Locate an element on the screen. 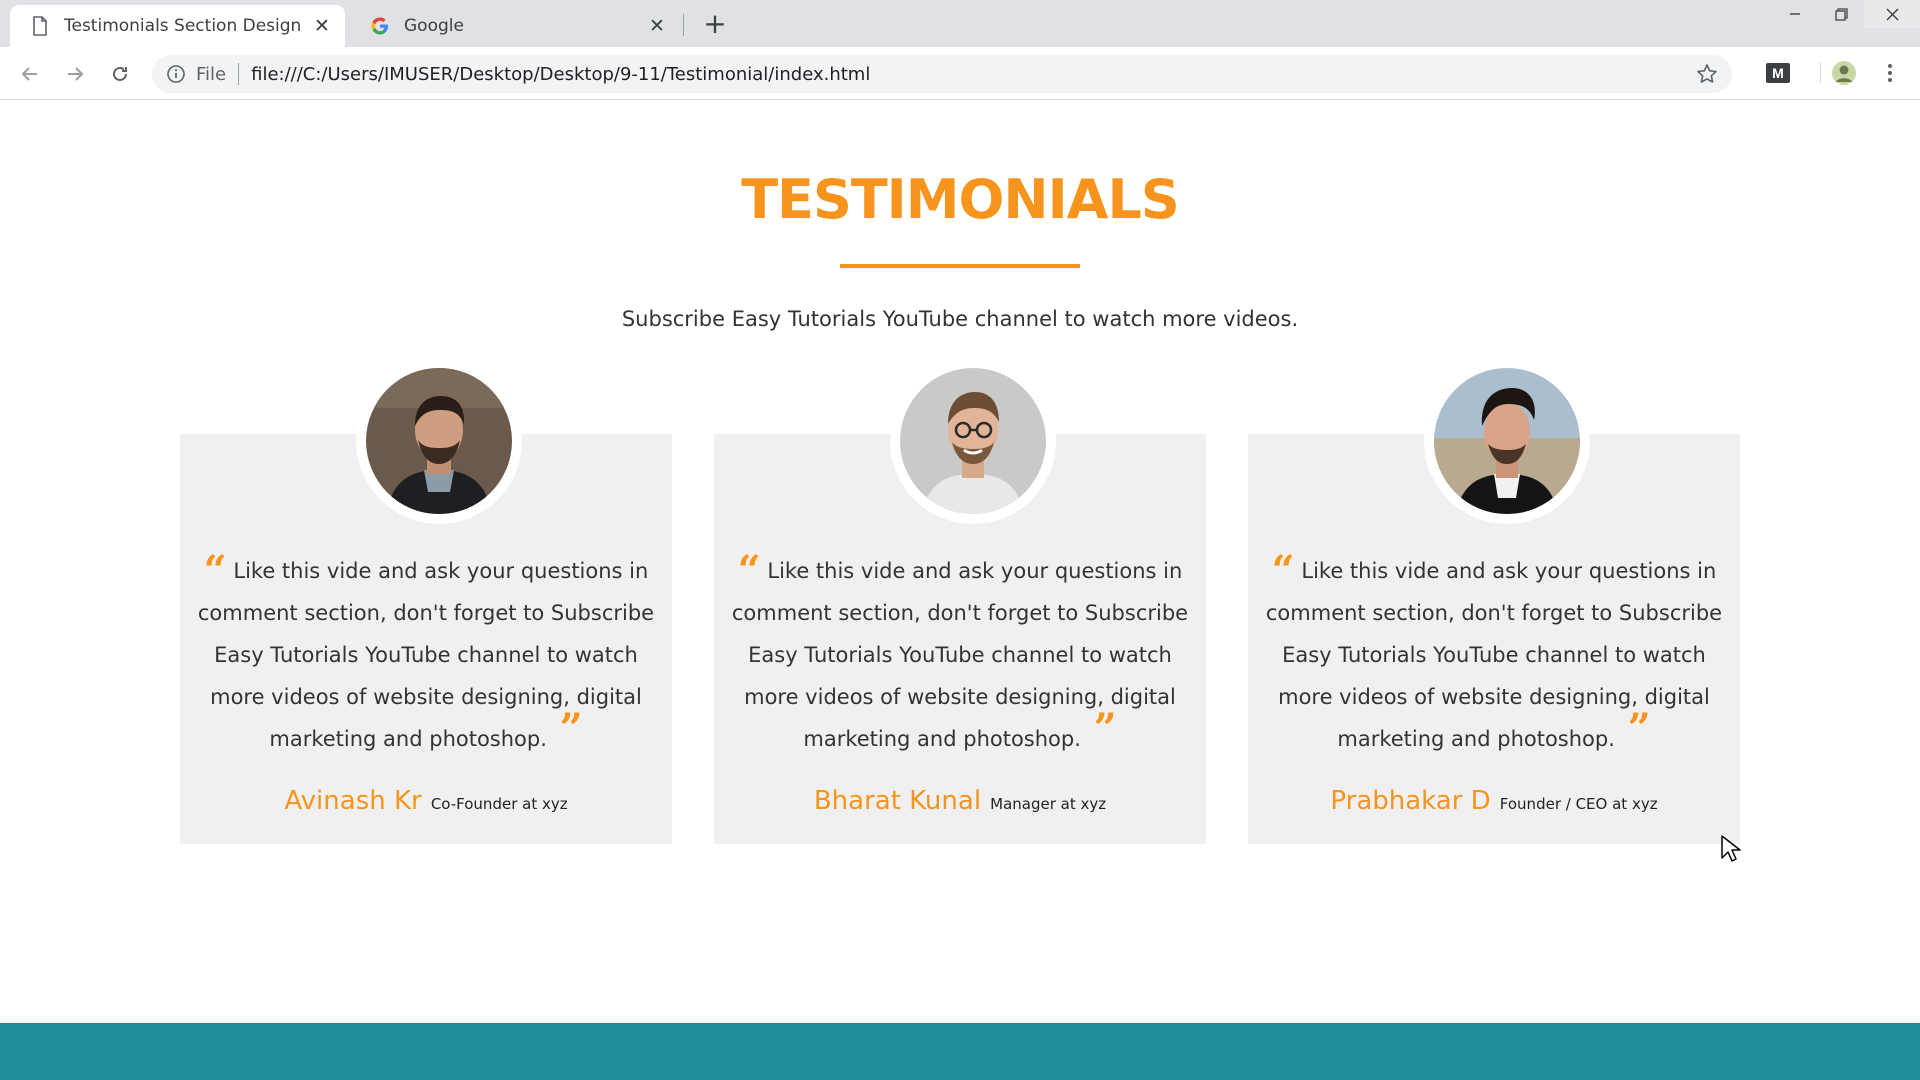  restore-icon is located at coordinates (1841, 14).